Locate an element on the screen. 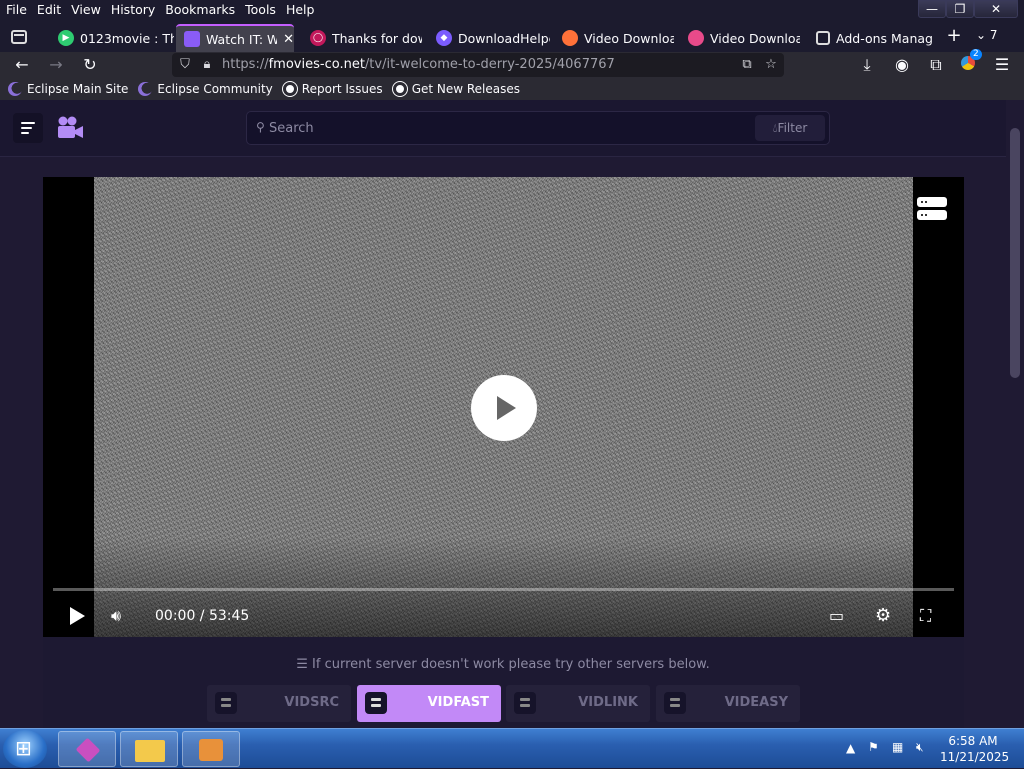  action-center-flag-icon: ⚑ is located at coordinates (873, 747).